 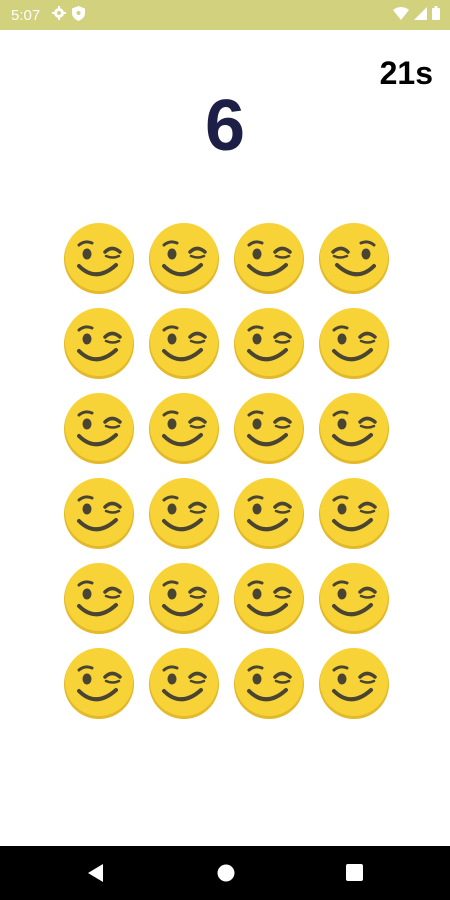 I want to click on odd-emoji-tile, so click(x=353, y=257).